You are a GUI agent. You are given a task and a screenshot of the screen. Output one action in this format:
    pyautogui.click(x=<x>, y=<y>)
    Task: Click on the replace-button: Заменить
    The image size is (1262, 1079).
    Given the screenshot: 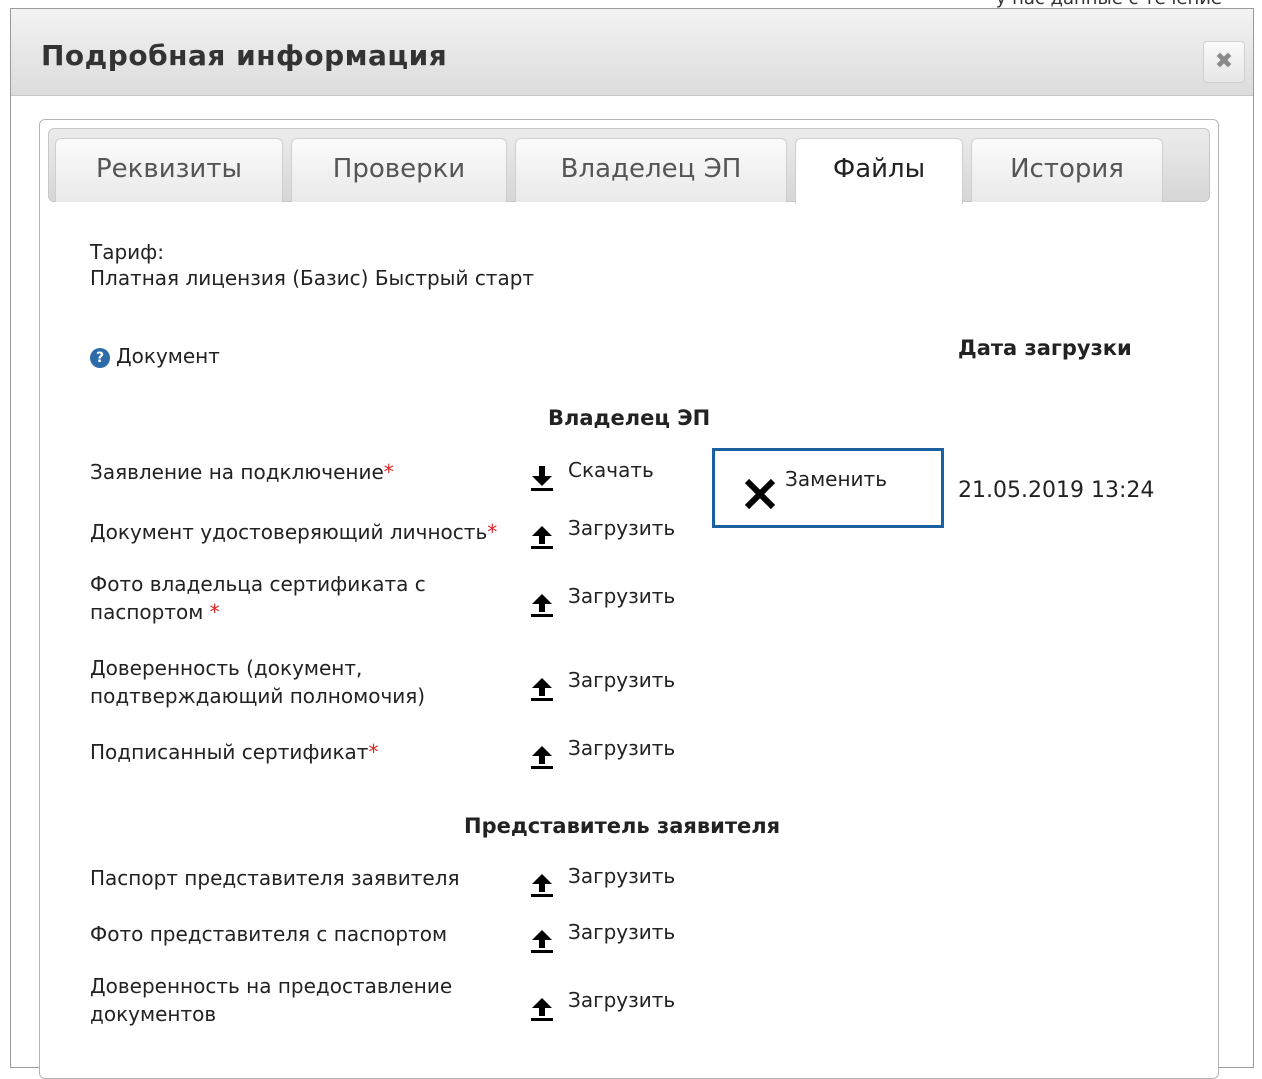 What is the action you would take?
    pyautogui.click(x=828, y=488)
    